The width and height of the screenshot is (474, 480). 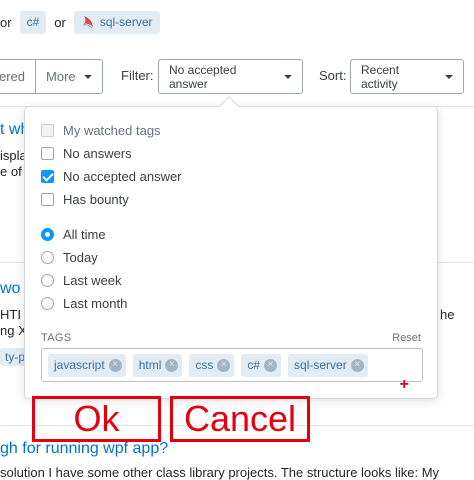 I want to click on question-excerpt-1a: ispla, so click(x=13, y=155).